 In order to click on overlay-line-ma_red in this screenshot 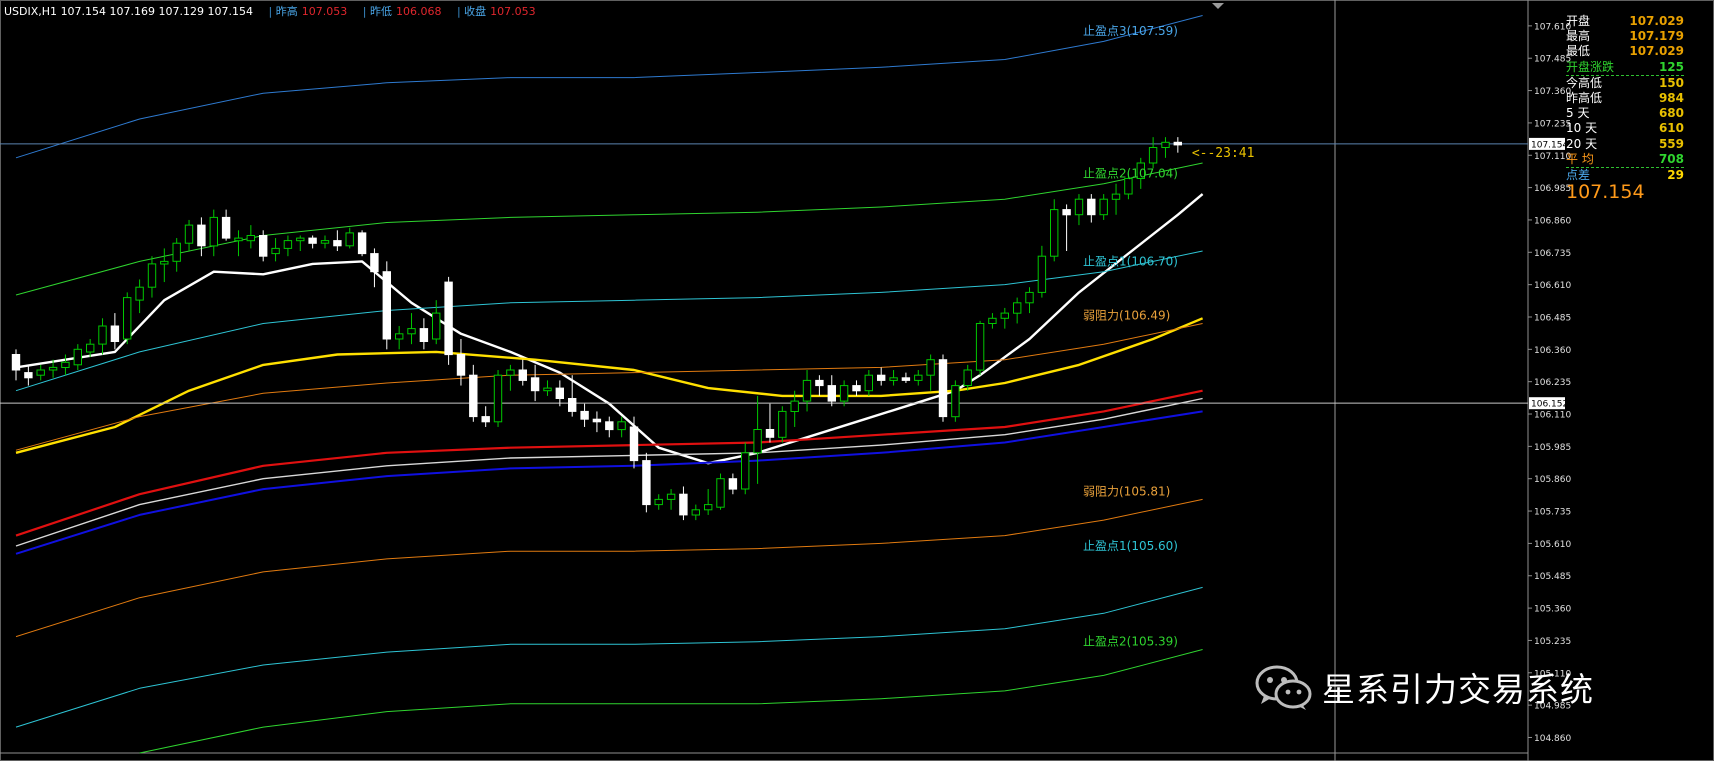, I will do `click(609, 463)`.